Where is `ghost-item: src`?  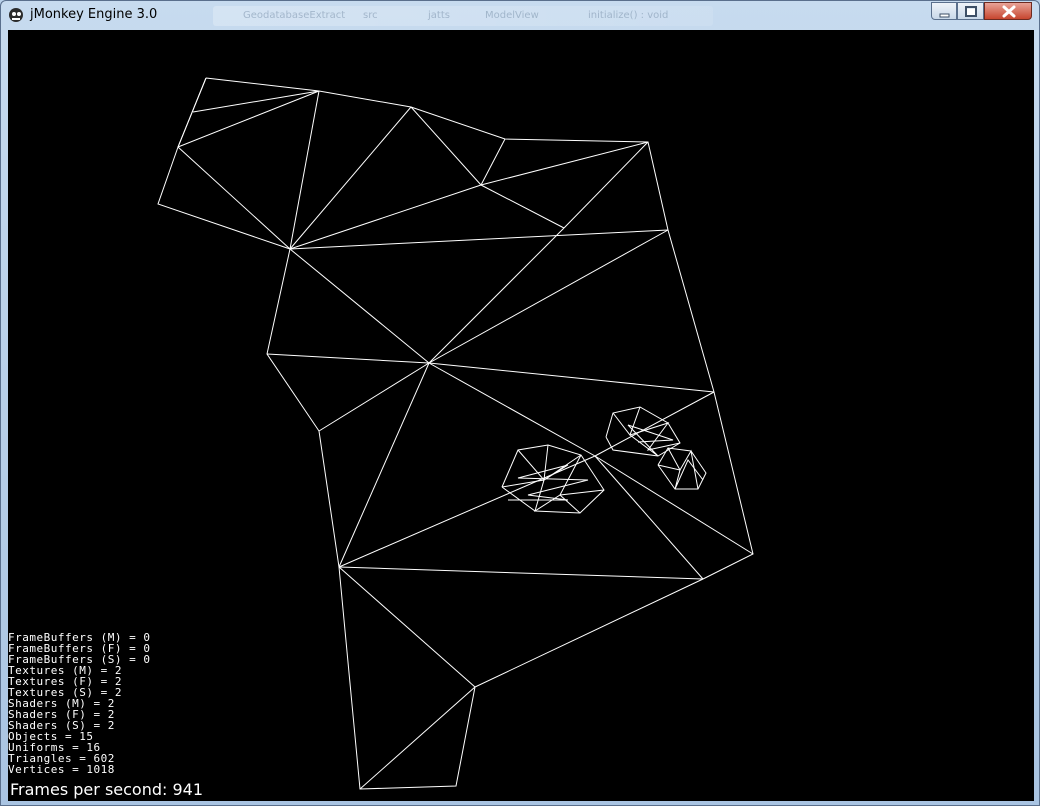 ghost-item: src is located at coordinates (370, 15).